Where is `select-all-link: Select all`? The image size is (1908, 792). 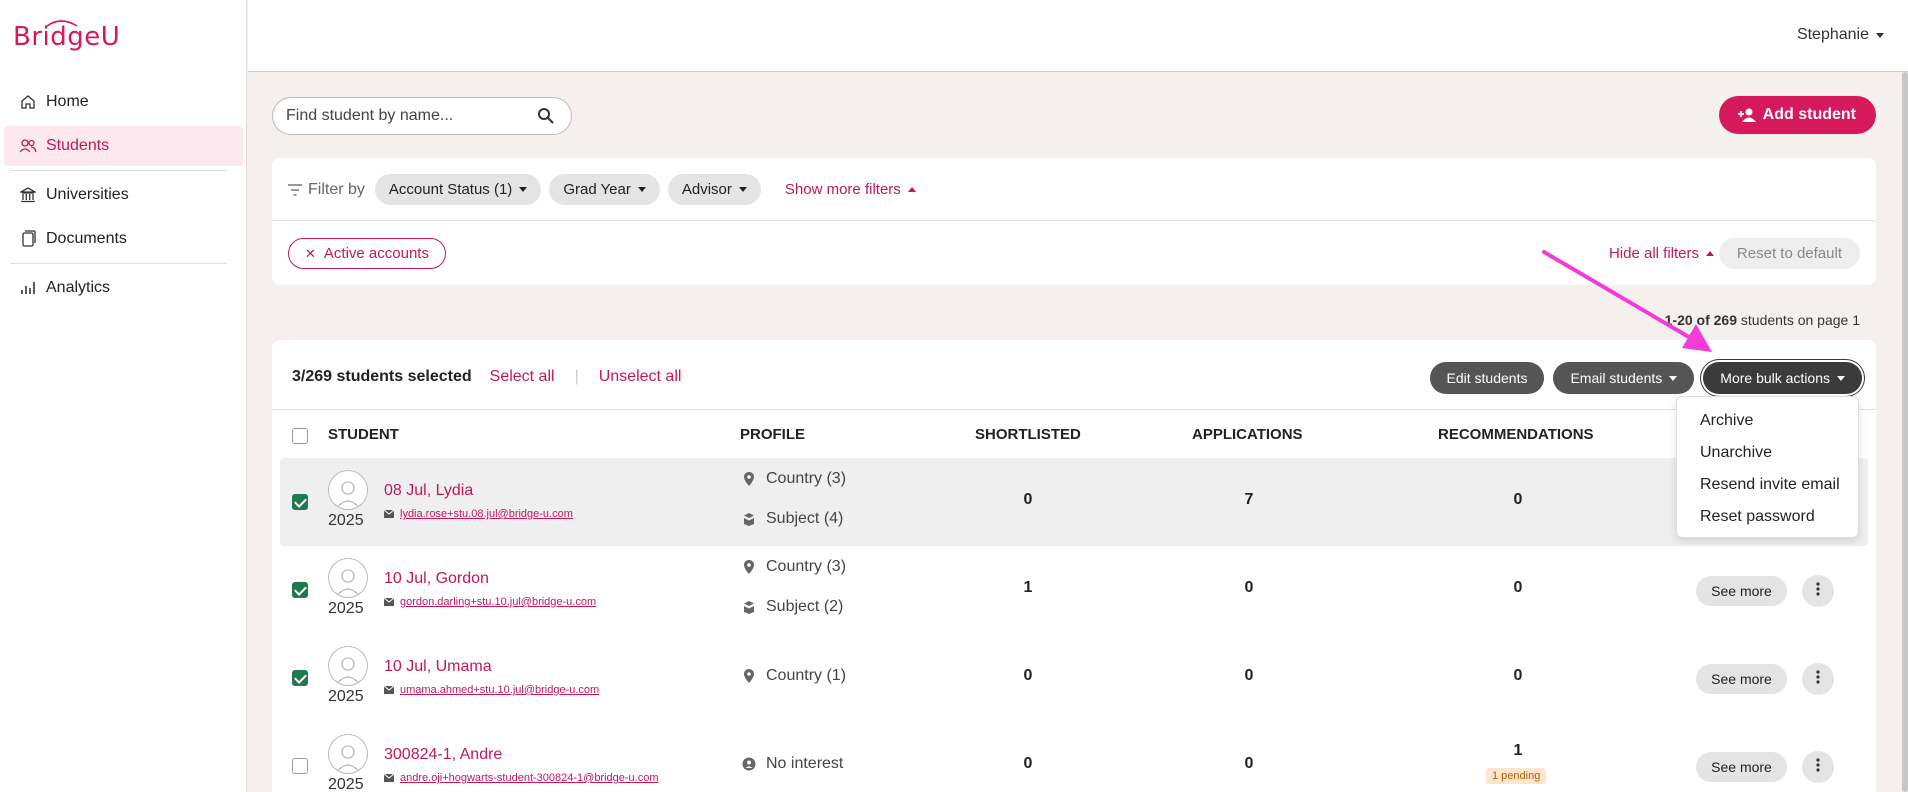
select-all-link: Select all is located at coordinates (522, 377).